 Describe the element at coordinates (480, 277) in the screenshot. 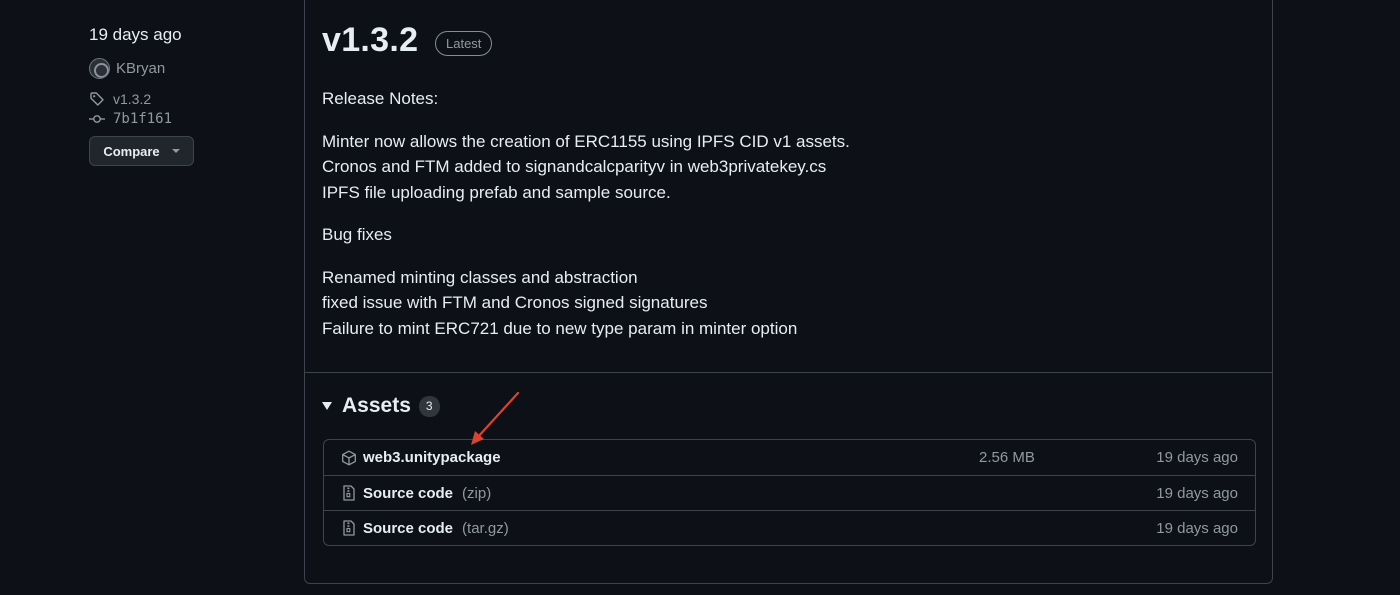

I see `notes-line: Renamed minting classes and abstraction` at that location.